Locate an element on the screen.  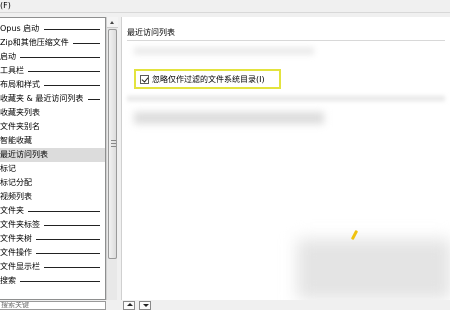
tree-item: 标记 is located at coordinates (52, 169).